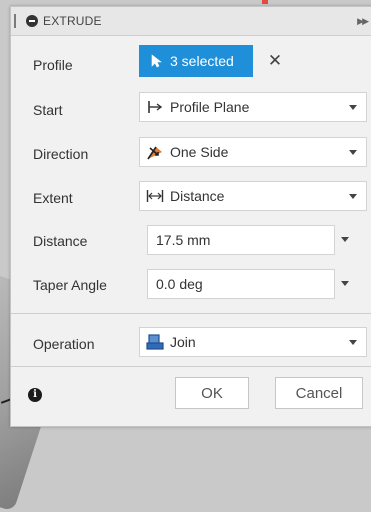  I want to click on canvas-red-mark, so click(265, 2).